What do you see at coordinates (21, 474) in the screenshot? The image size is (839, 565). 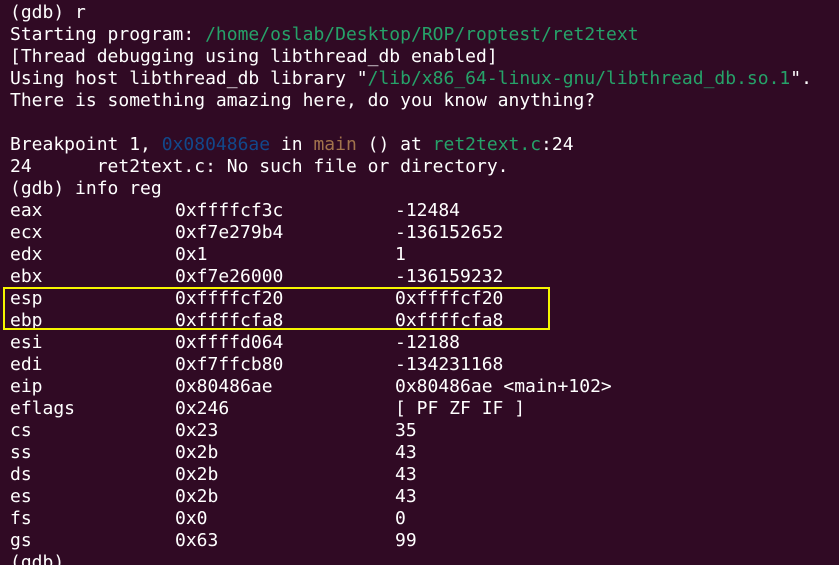 I see `register-name: ds` at bounding box center [21, 474].